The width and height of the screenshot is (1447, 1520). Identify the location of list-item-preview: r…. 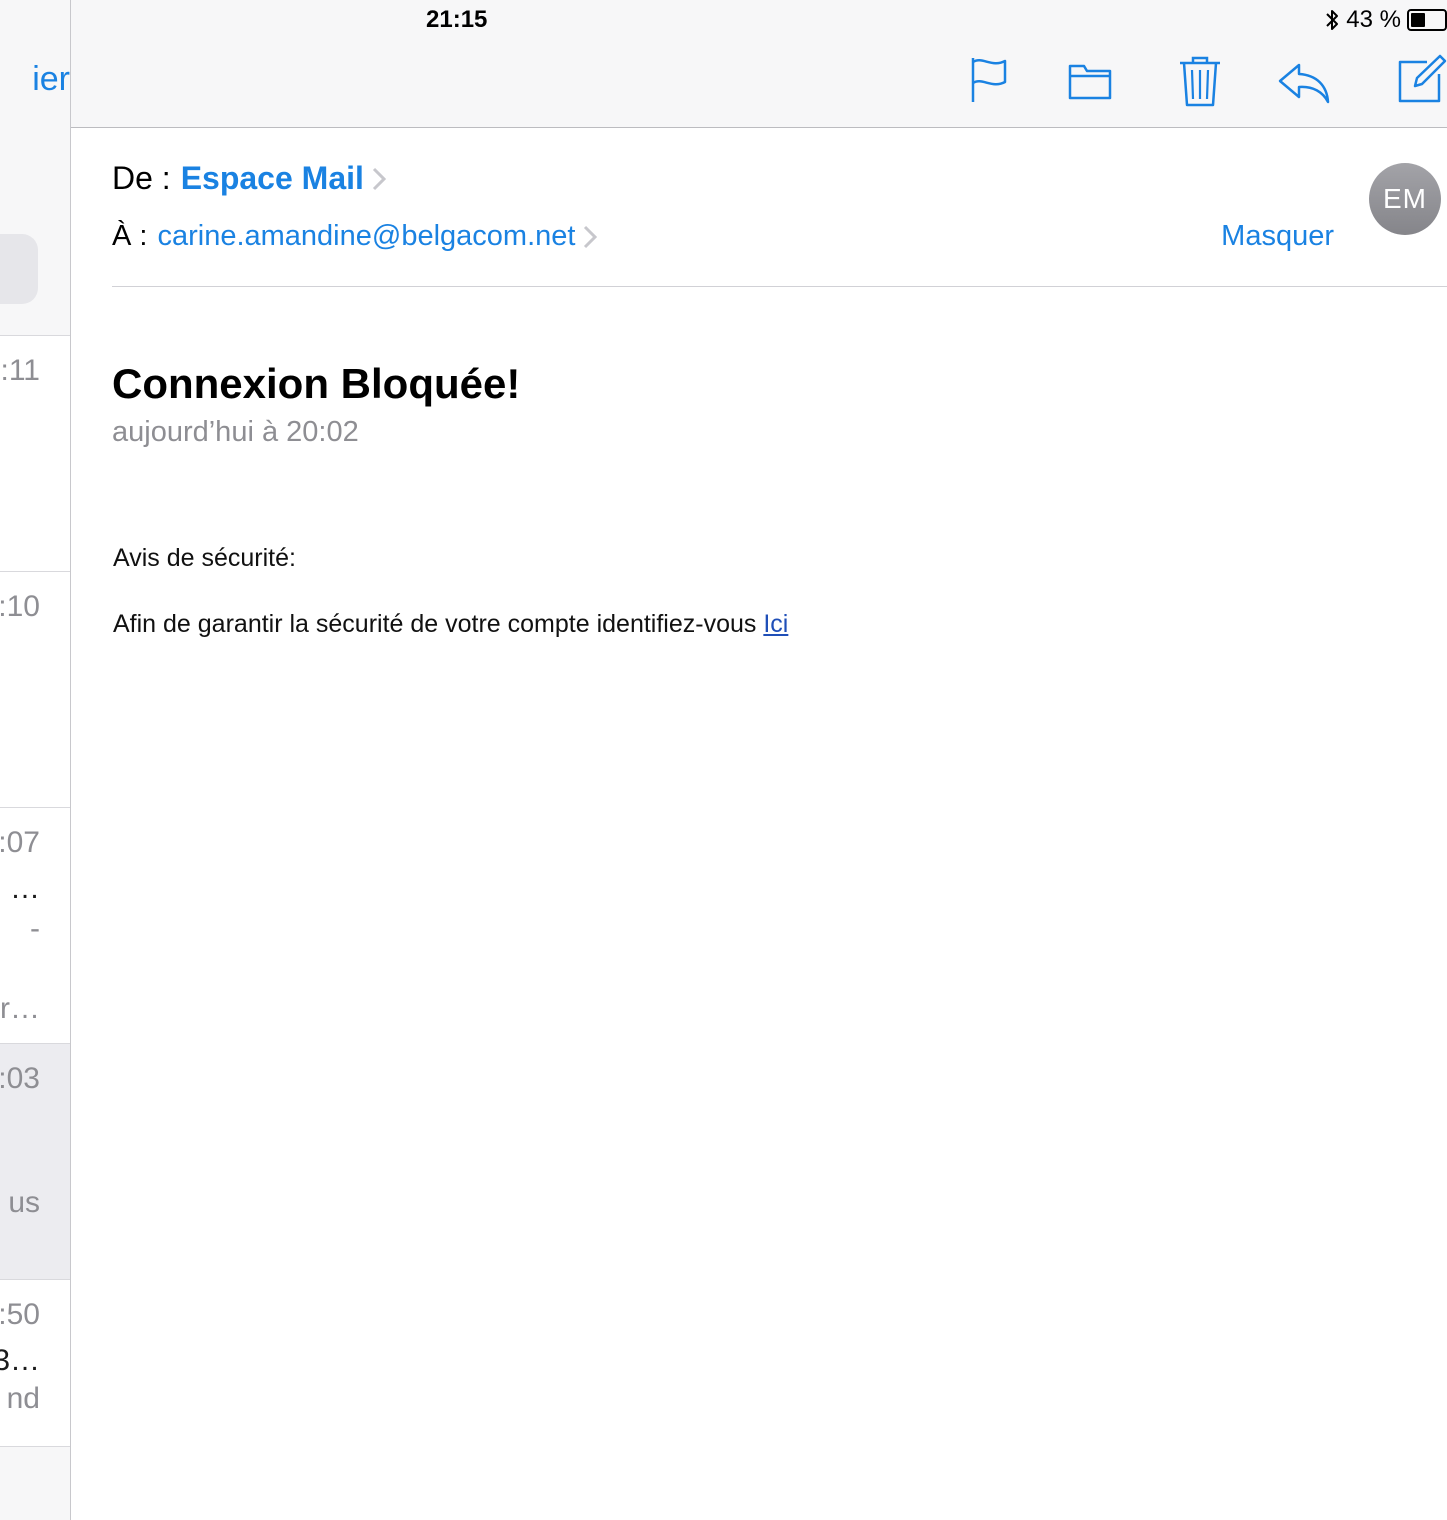
(20, 1008).